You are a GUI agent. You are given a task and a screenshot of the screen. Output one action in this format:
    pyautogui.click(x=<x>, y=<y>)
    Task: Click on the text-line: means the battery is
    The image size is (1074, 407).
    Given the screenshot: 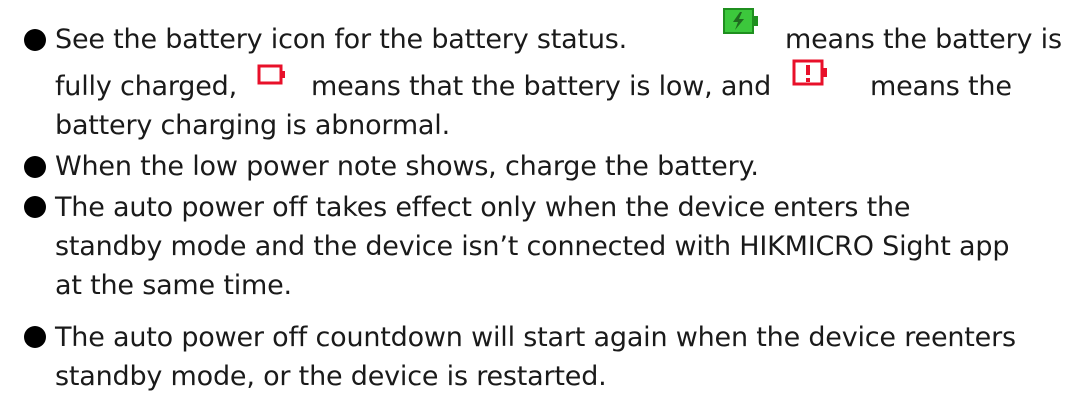 What is the action you would take?
    pyautogui.click(x=923, y=39)
    